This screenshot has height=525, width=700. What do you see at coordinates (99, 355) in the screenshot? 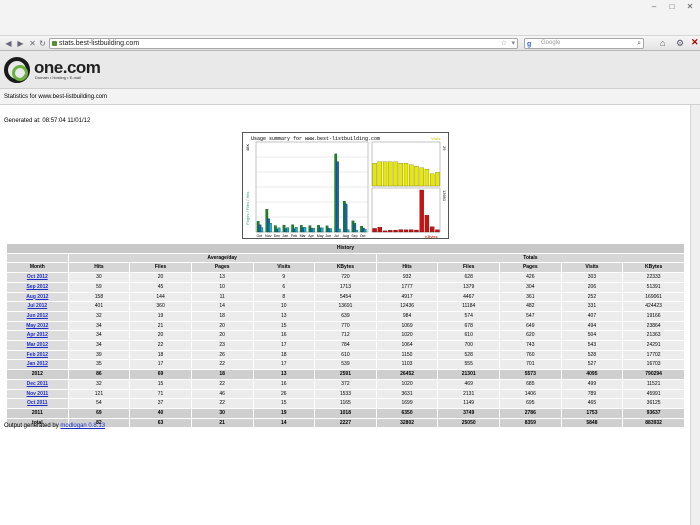
I see `table-cell: 39` at bounding box center [99, 355].